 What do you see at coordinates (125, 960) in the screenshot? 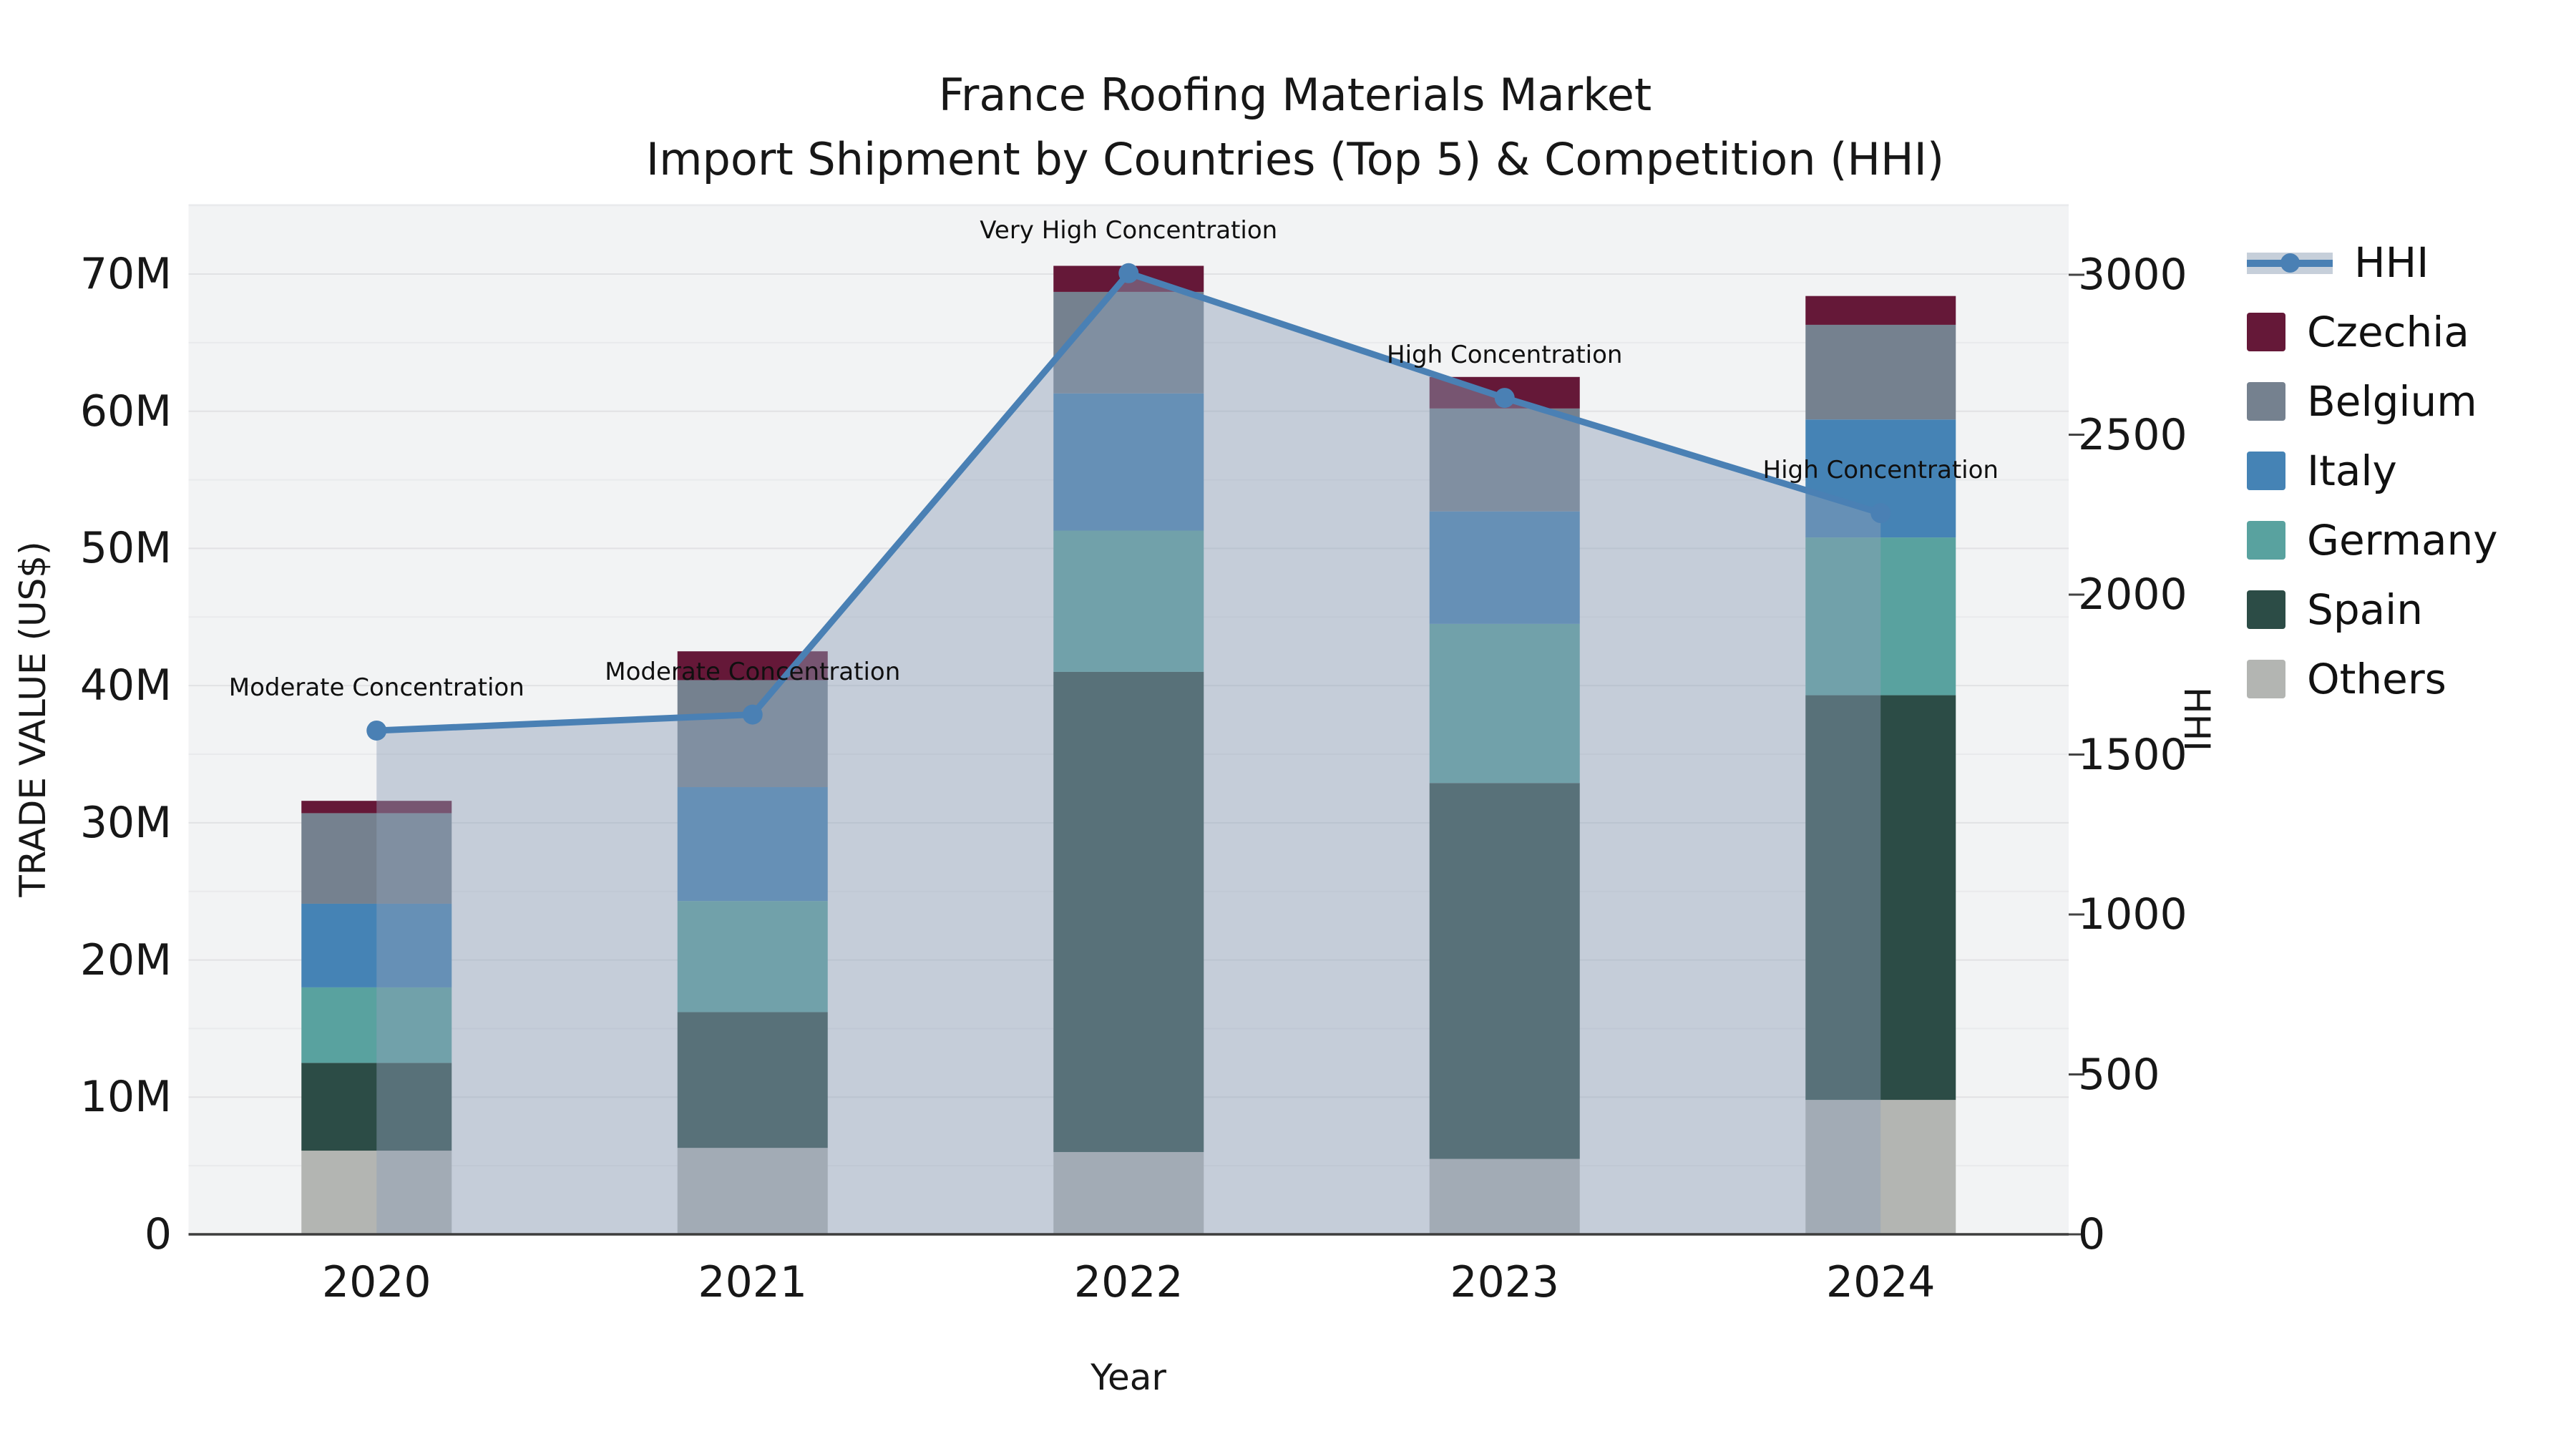
I see `y-axis-tick-label: 20M` at bounding box center [125, 960].